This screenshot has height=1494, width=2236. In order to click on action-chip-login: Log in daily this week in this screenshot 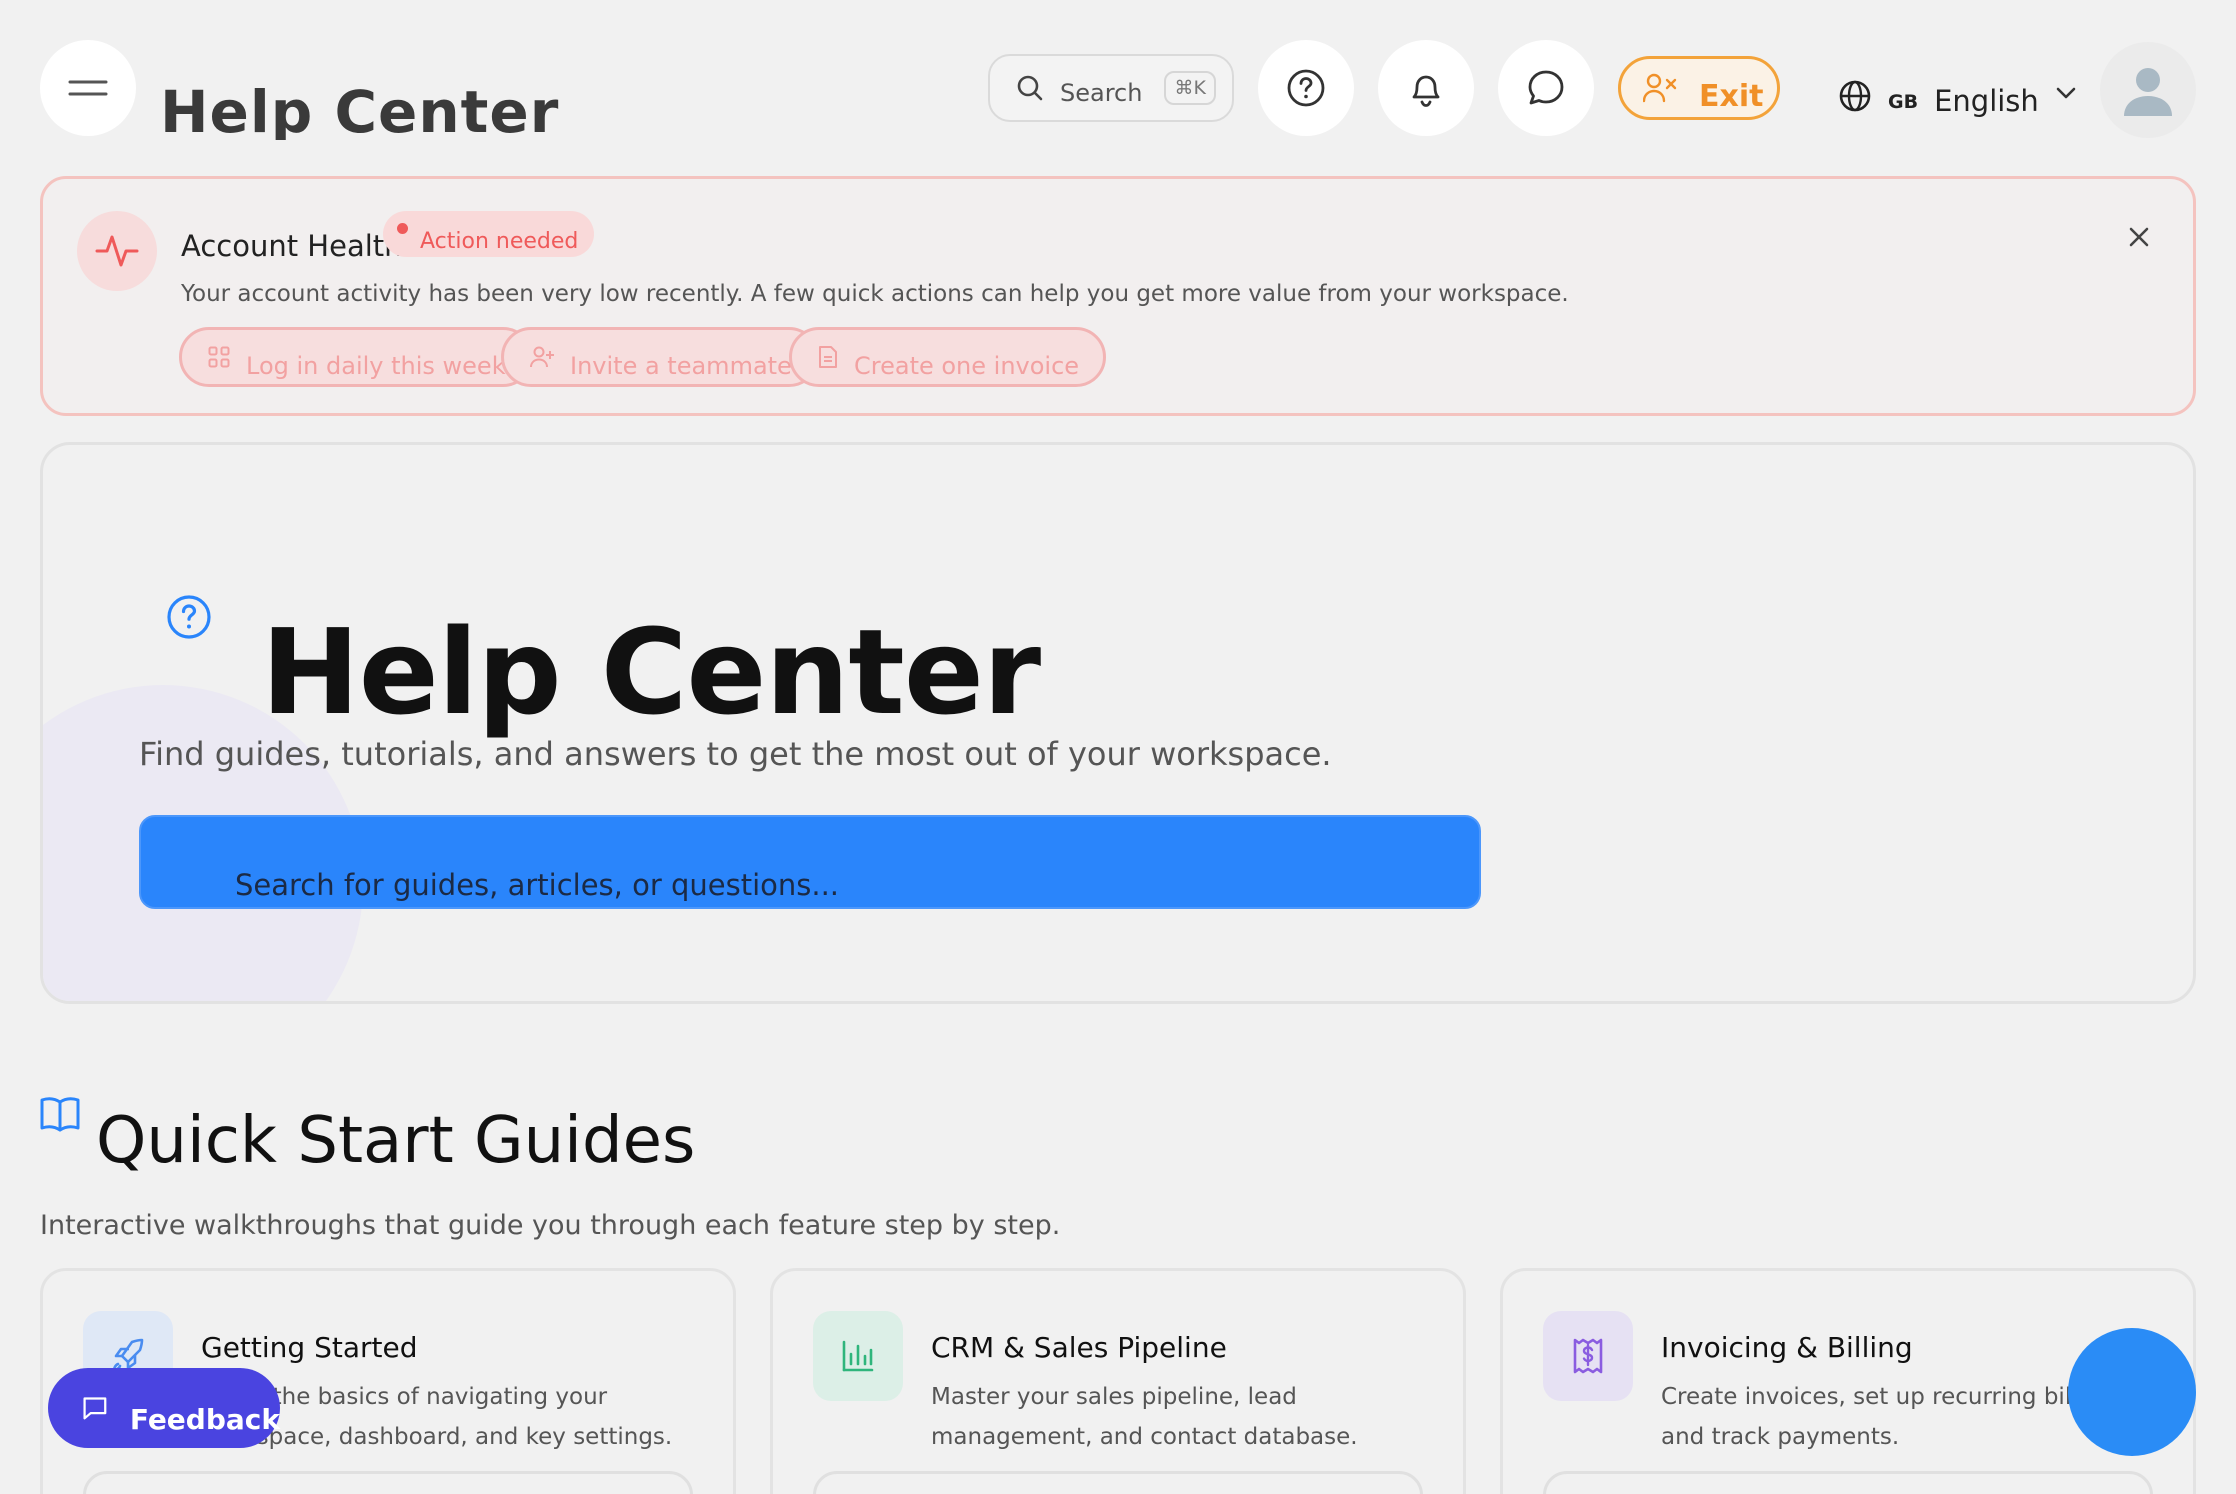, I will do `click(356, 357)`.